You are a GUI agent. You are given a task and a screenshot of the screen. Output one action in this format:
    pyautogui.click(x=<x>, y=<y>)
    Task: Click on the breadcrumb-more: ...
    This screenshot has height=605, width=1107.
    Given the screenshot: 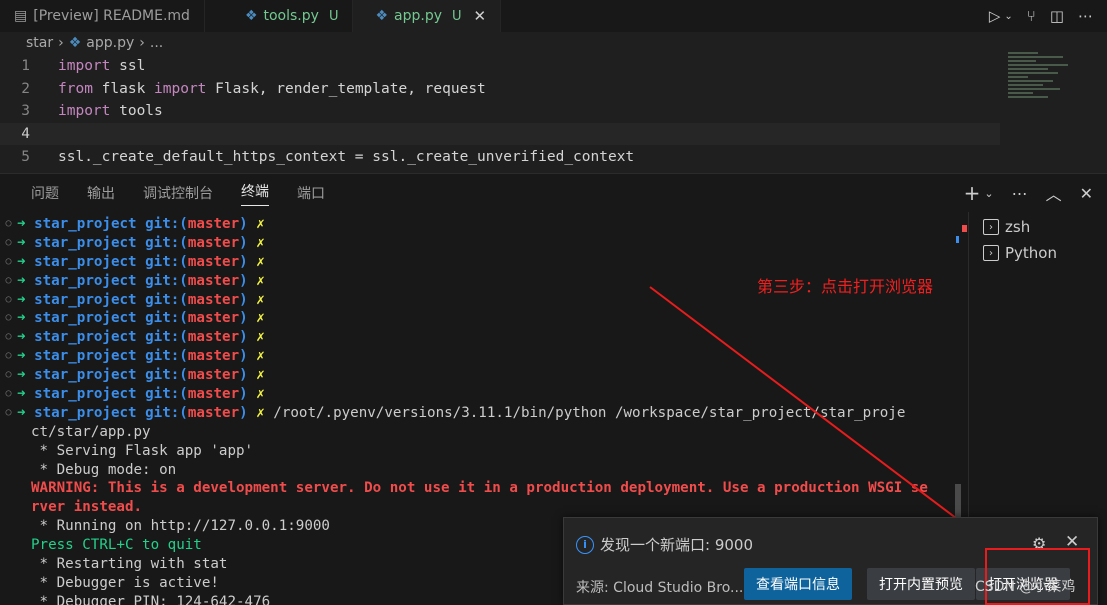 What is the action you would take?
    pyautogui.click(x=156, y=43)
    